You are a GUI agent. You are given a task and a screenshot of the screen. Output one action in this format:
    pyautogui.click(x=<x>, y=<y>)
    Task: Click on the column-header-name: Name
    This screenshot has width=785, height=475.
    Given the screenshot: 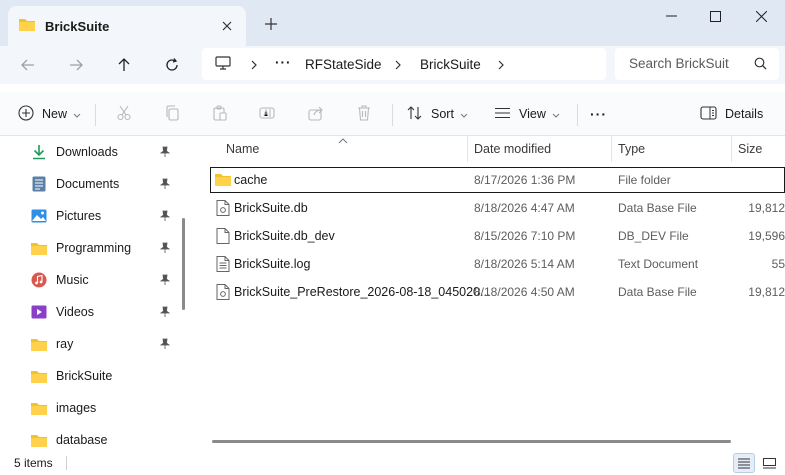 What is the action you would take?
    pyautogui.click(x=242, y=149)
    